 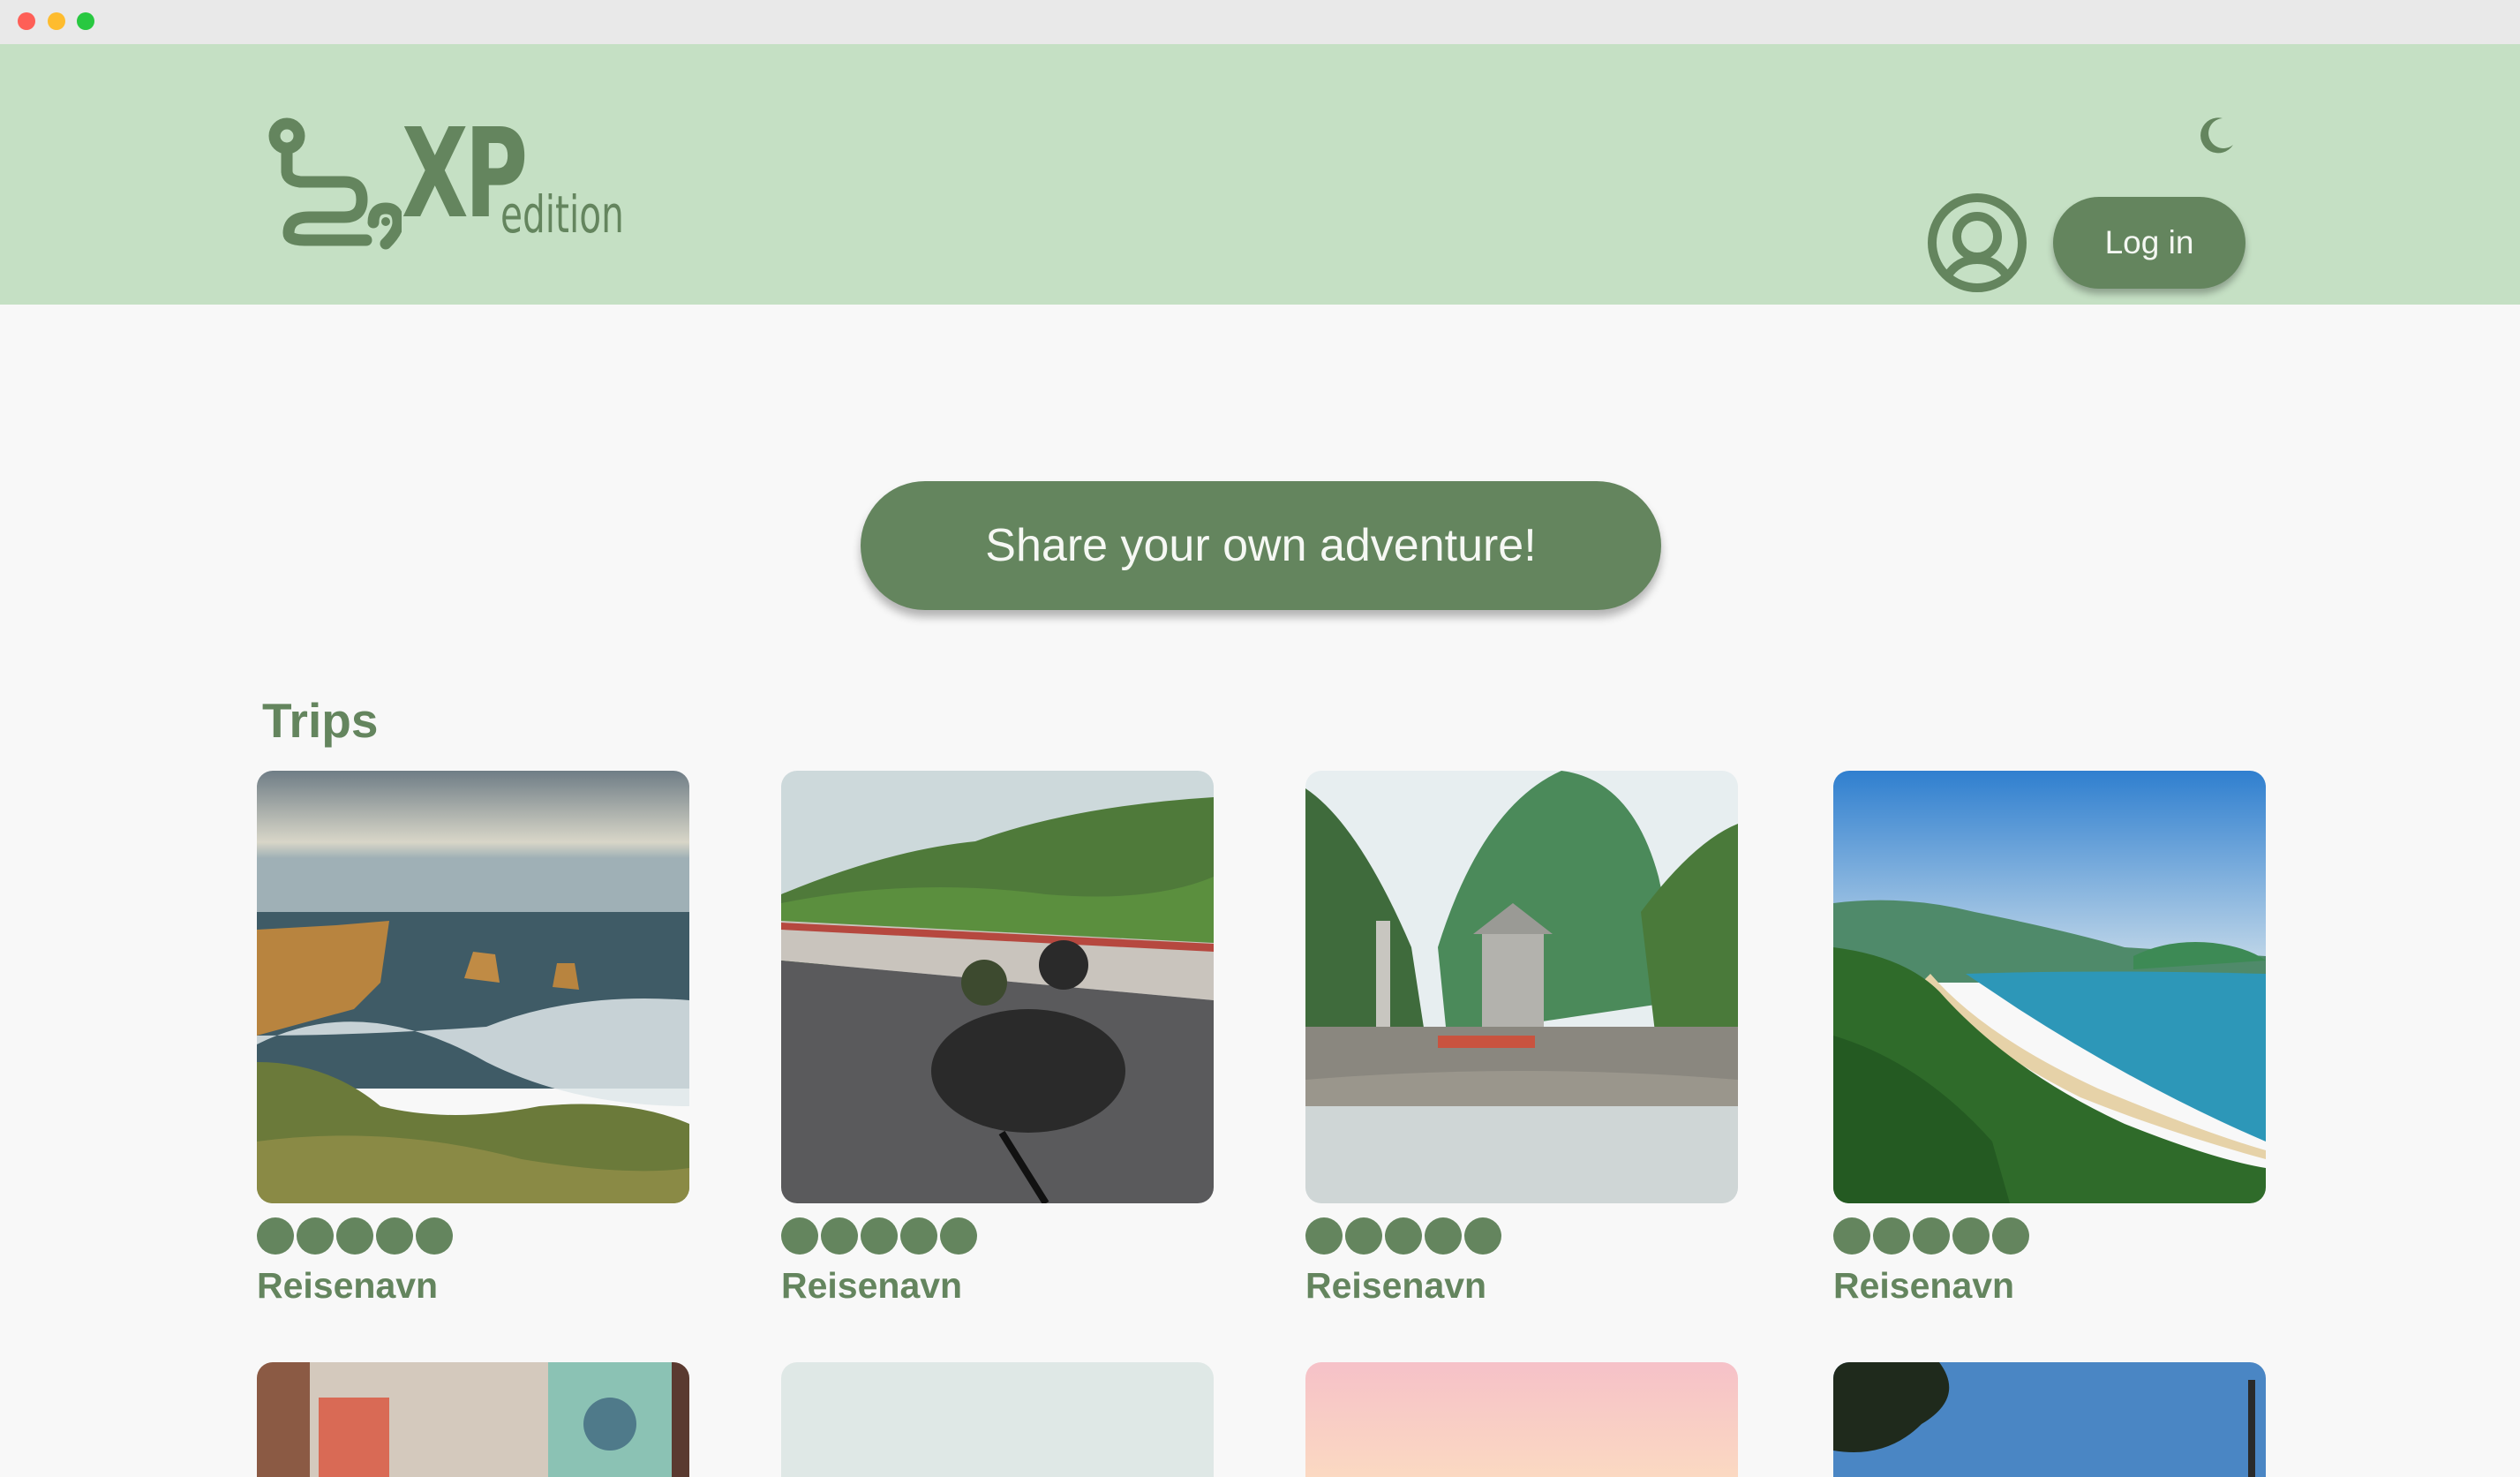 What do you see at coordinates (1977, 242) in the screenshot?
I see `user-circle-icon` at bounding box center [1977, 242].